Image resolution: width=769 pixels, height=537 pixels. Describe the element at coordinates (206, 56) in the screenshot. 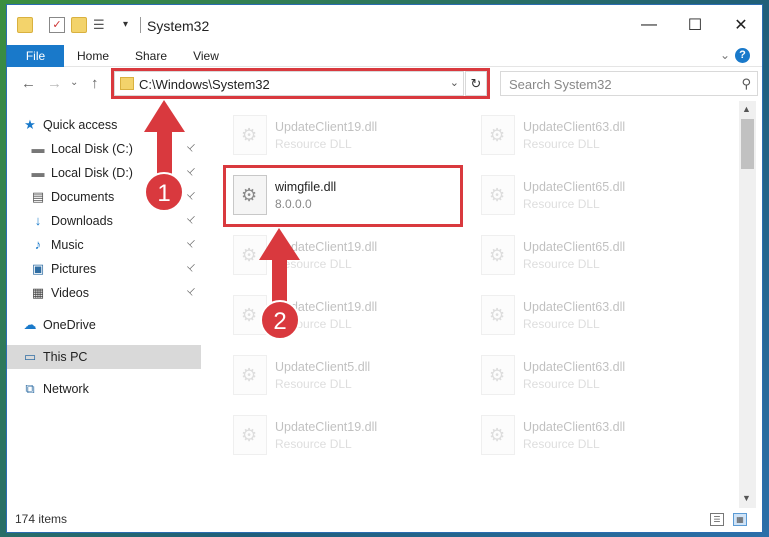

I see `tab-view: View` at that location.